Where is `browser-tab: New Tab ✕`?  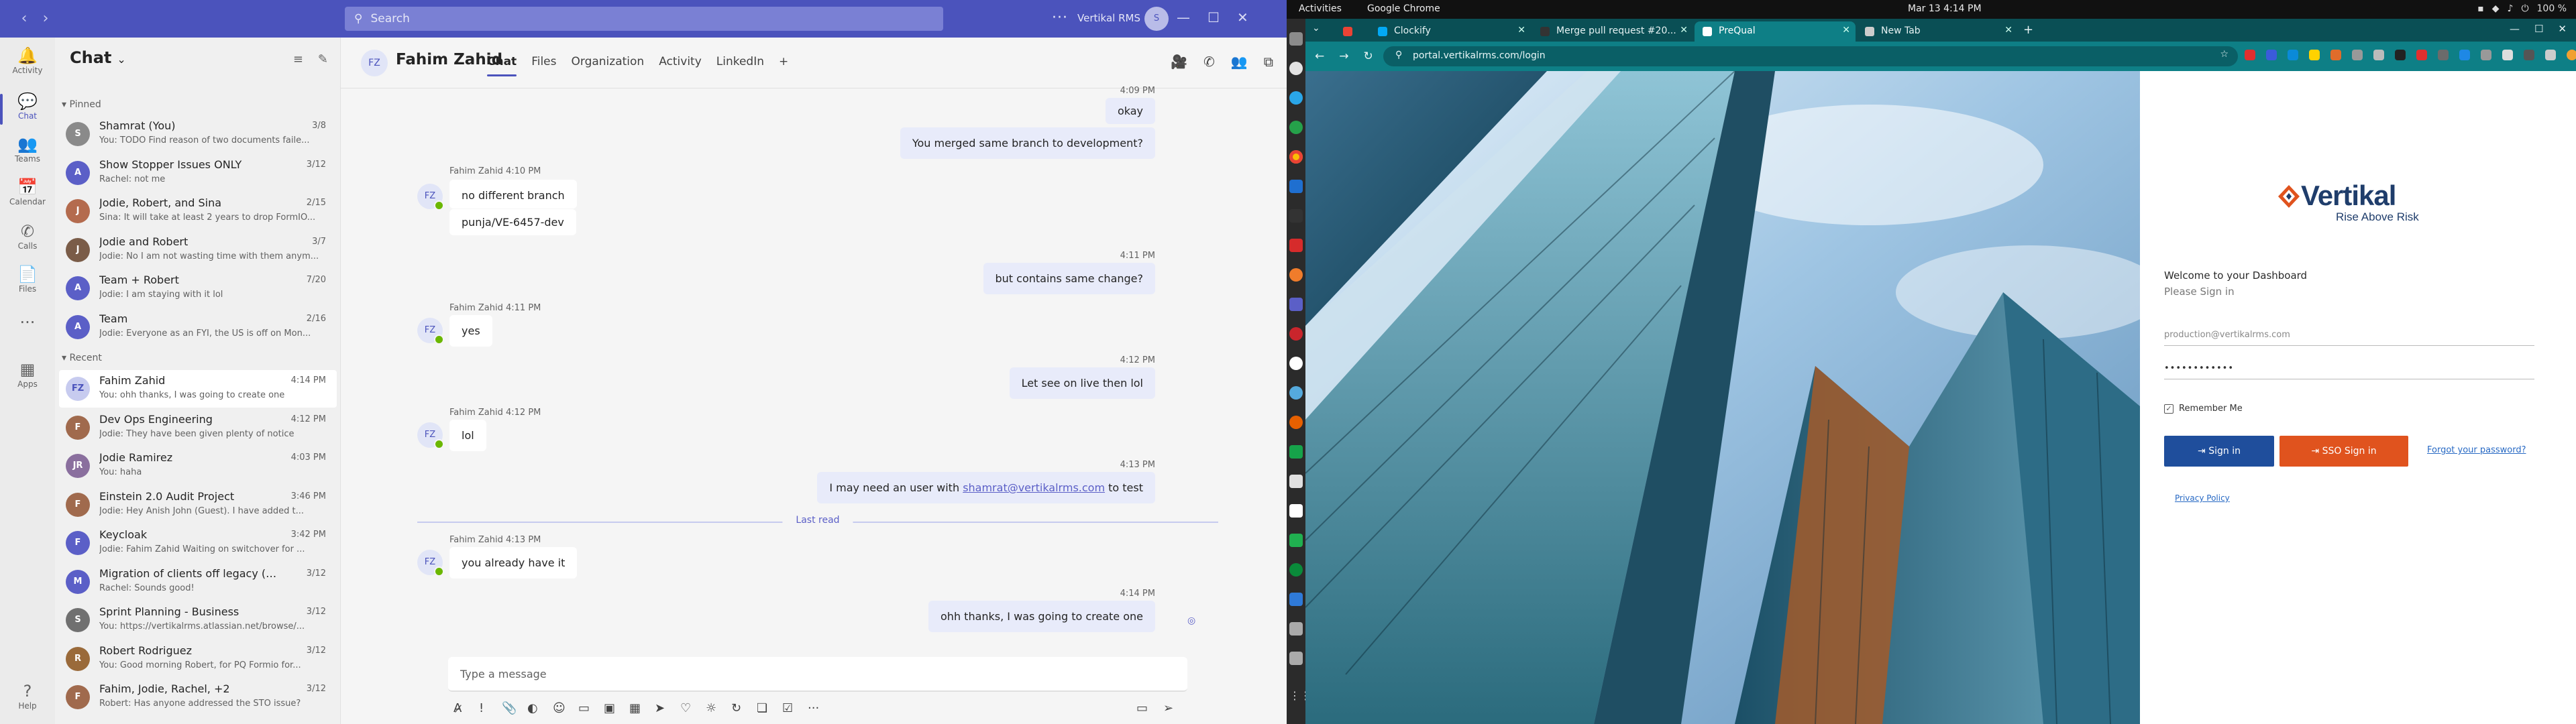
browser-tab: New Tab ✕ is located at coordinates (1937, 32).